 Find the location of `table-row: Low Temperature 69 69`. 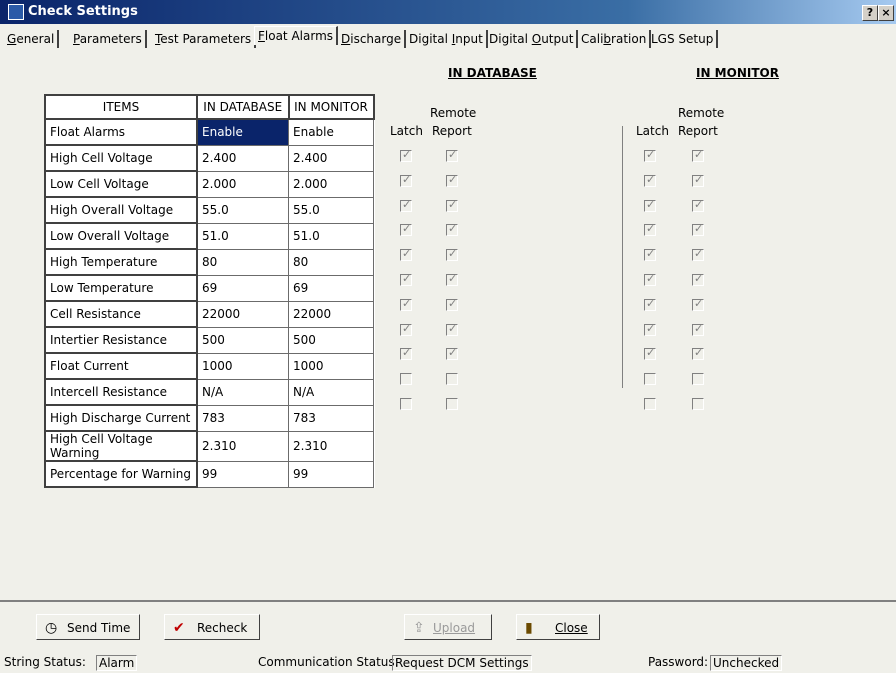

table-row: Low Temperature 69 69 is located at coordinates (209, 288).